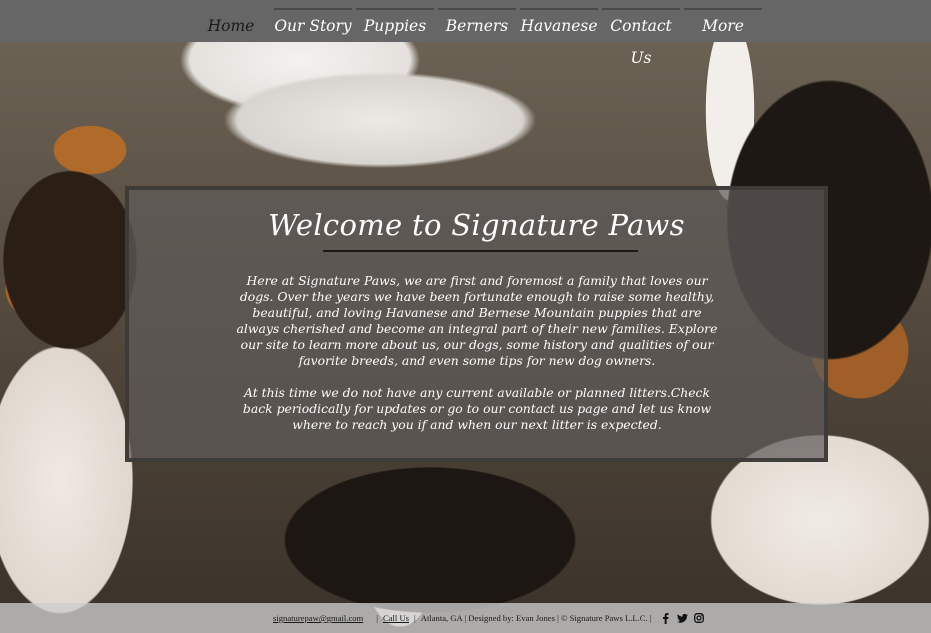  I want to click on footer-call-us-link: Call Us, so click(396, 618).